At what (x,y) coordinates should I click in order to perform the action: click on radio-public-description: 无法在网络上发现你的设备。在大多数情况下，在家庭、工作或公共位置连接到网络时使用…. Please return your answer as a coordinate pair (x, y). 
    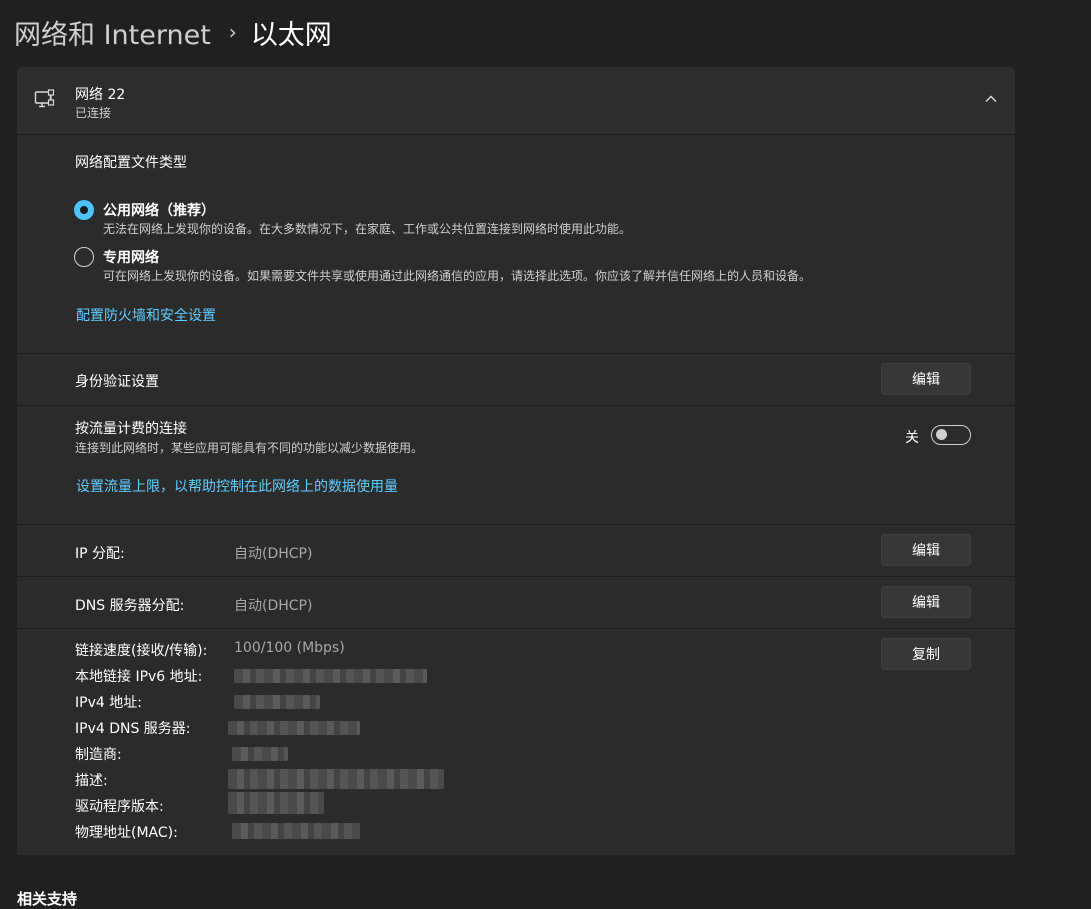
    Looking at the image, I should click on (367, 229).